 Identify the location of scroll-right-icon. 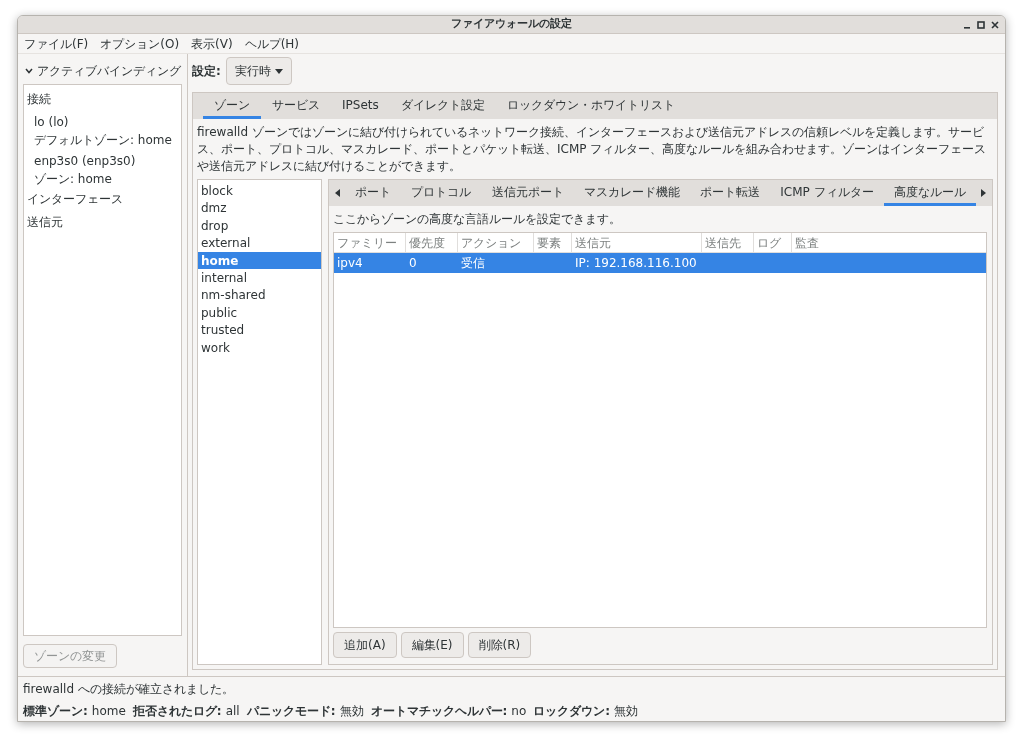
(984, 193).